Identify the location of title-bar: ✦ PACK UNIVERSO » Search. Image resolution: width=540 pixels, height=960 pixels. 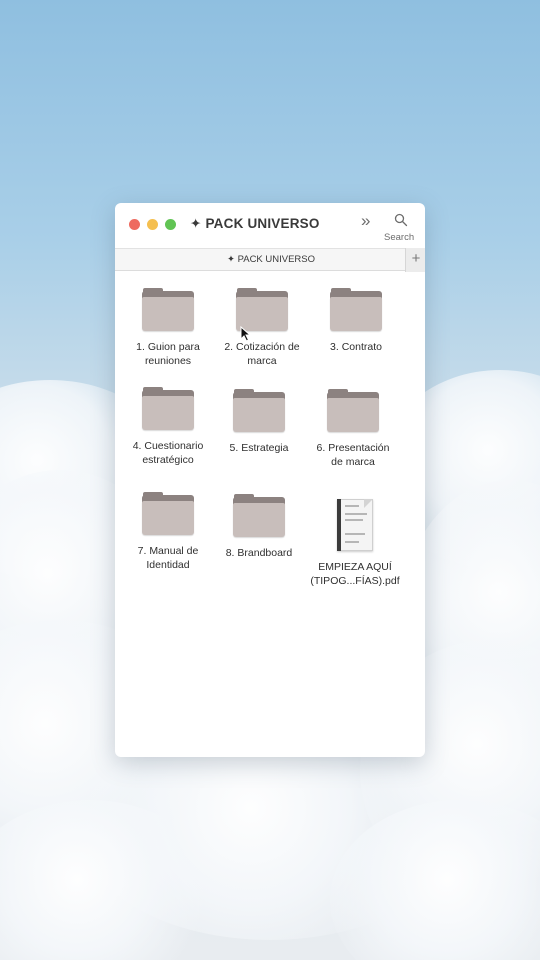
(270, 225).